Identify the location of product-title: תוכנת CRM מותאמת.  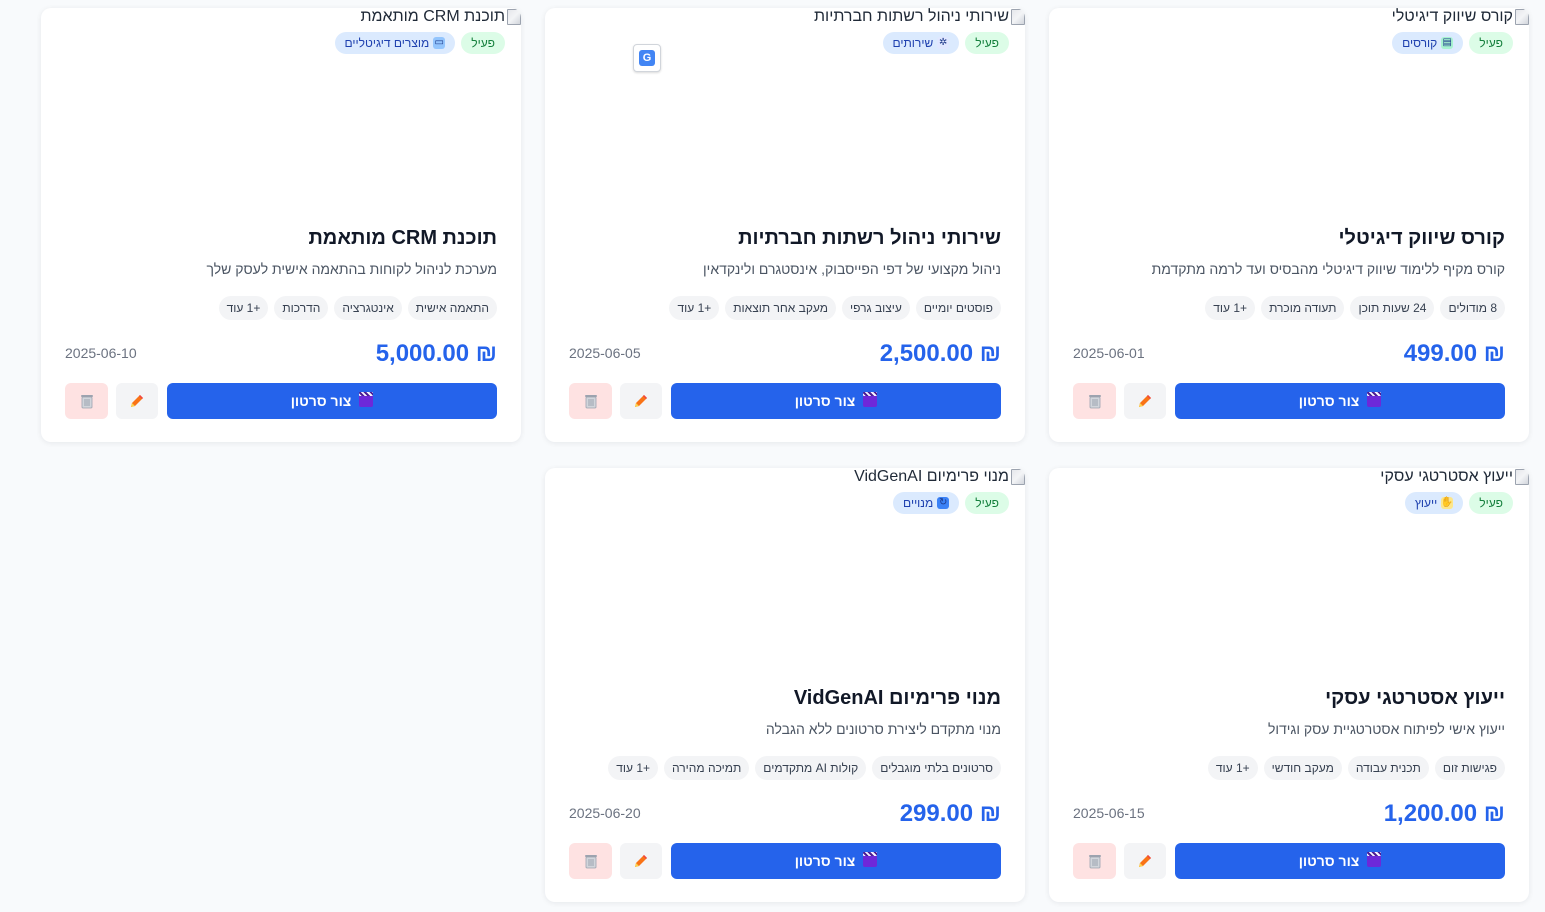
(402, 238).